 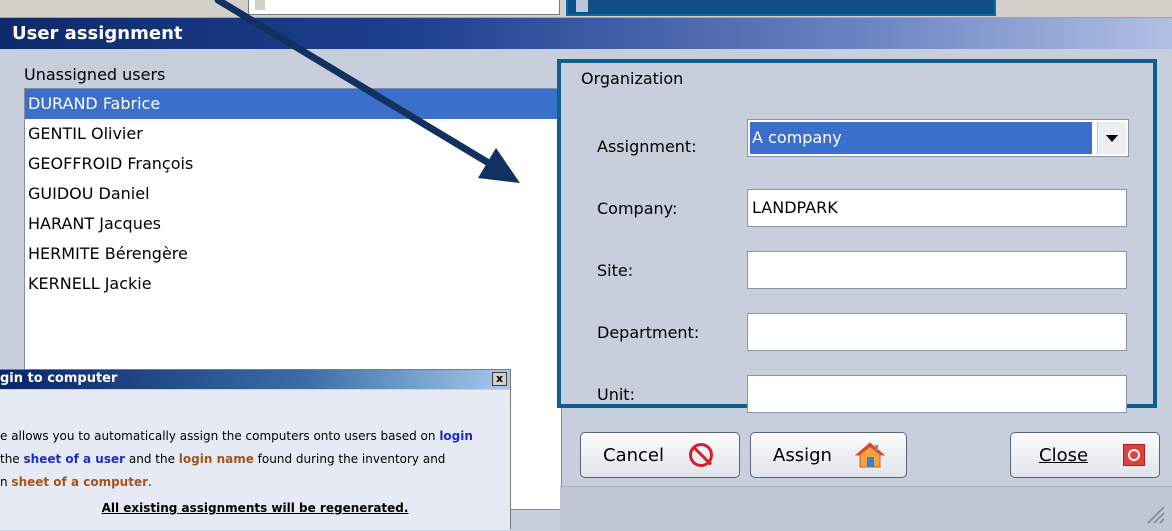 What do you see at coordinates (74, 459) in the screenshot?
I see `sheet-of-user-highlight: sheet of a user` at bounding box center [74, 459].